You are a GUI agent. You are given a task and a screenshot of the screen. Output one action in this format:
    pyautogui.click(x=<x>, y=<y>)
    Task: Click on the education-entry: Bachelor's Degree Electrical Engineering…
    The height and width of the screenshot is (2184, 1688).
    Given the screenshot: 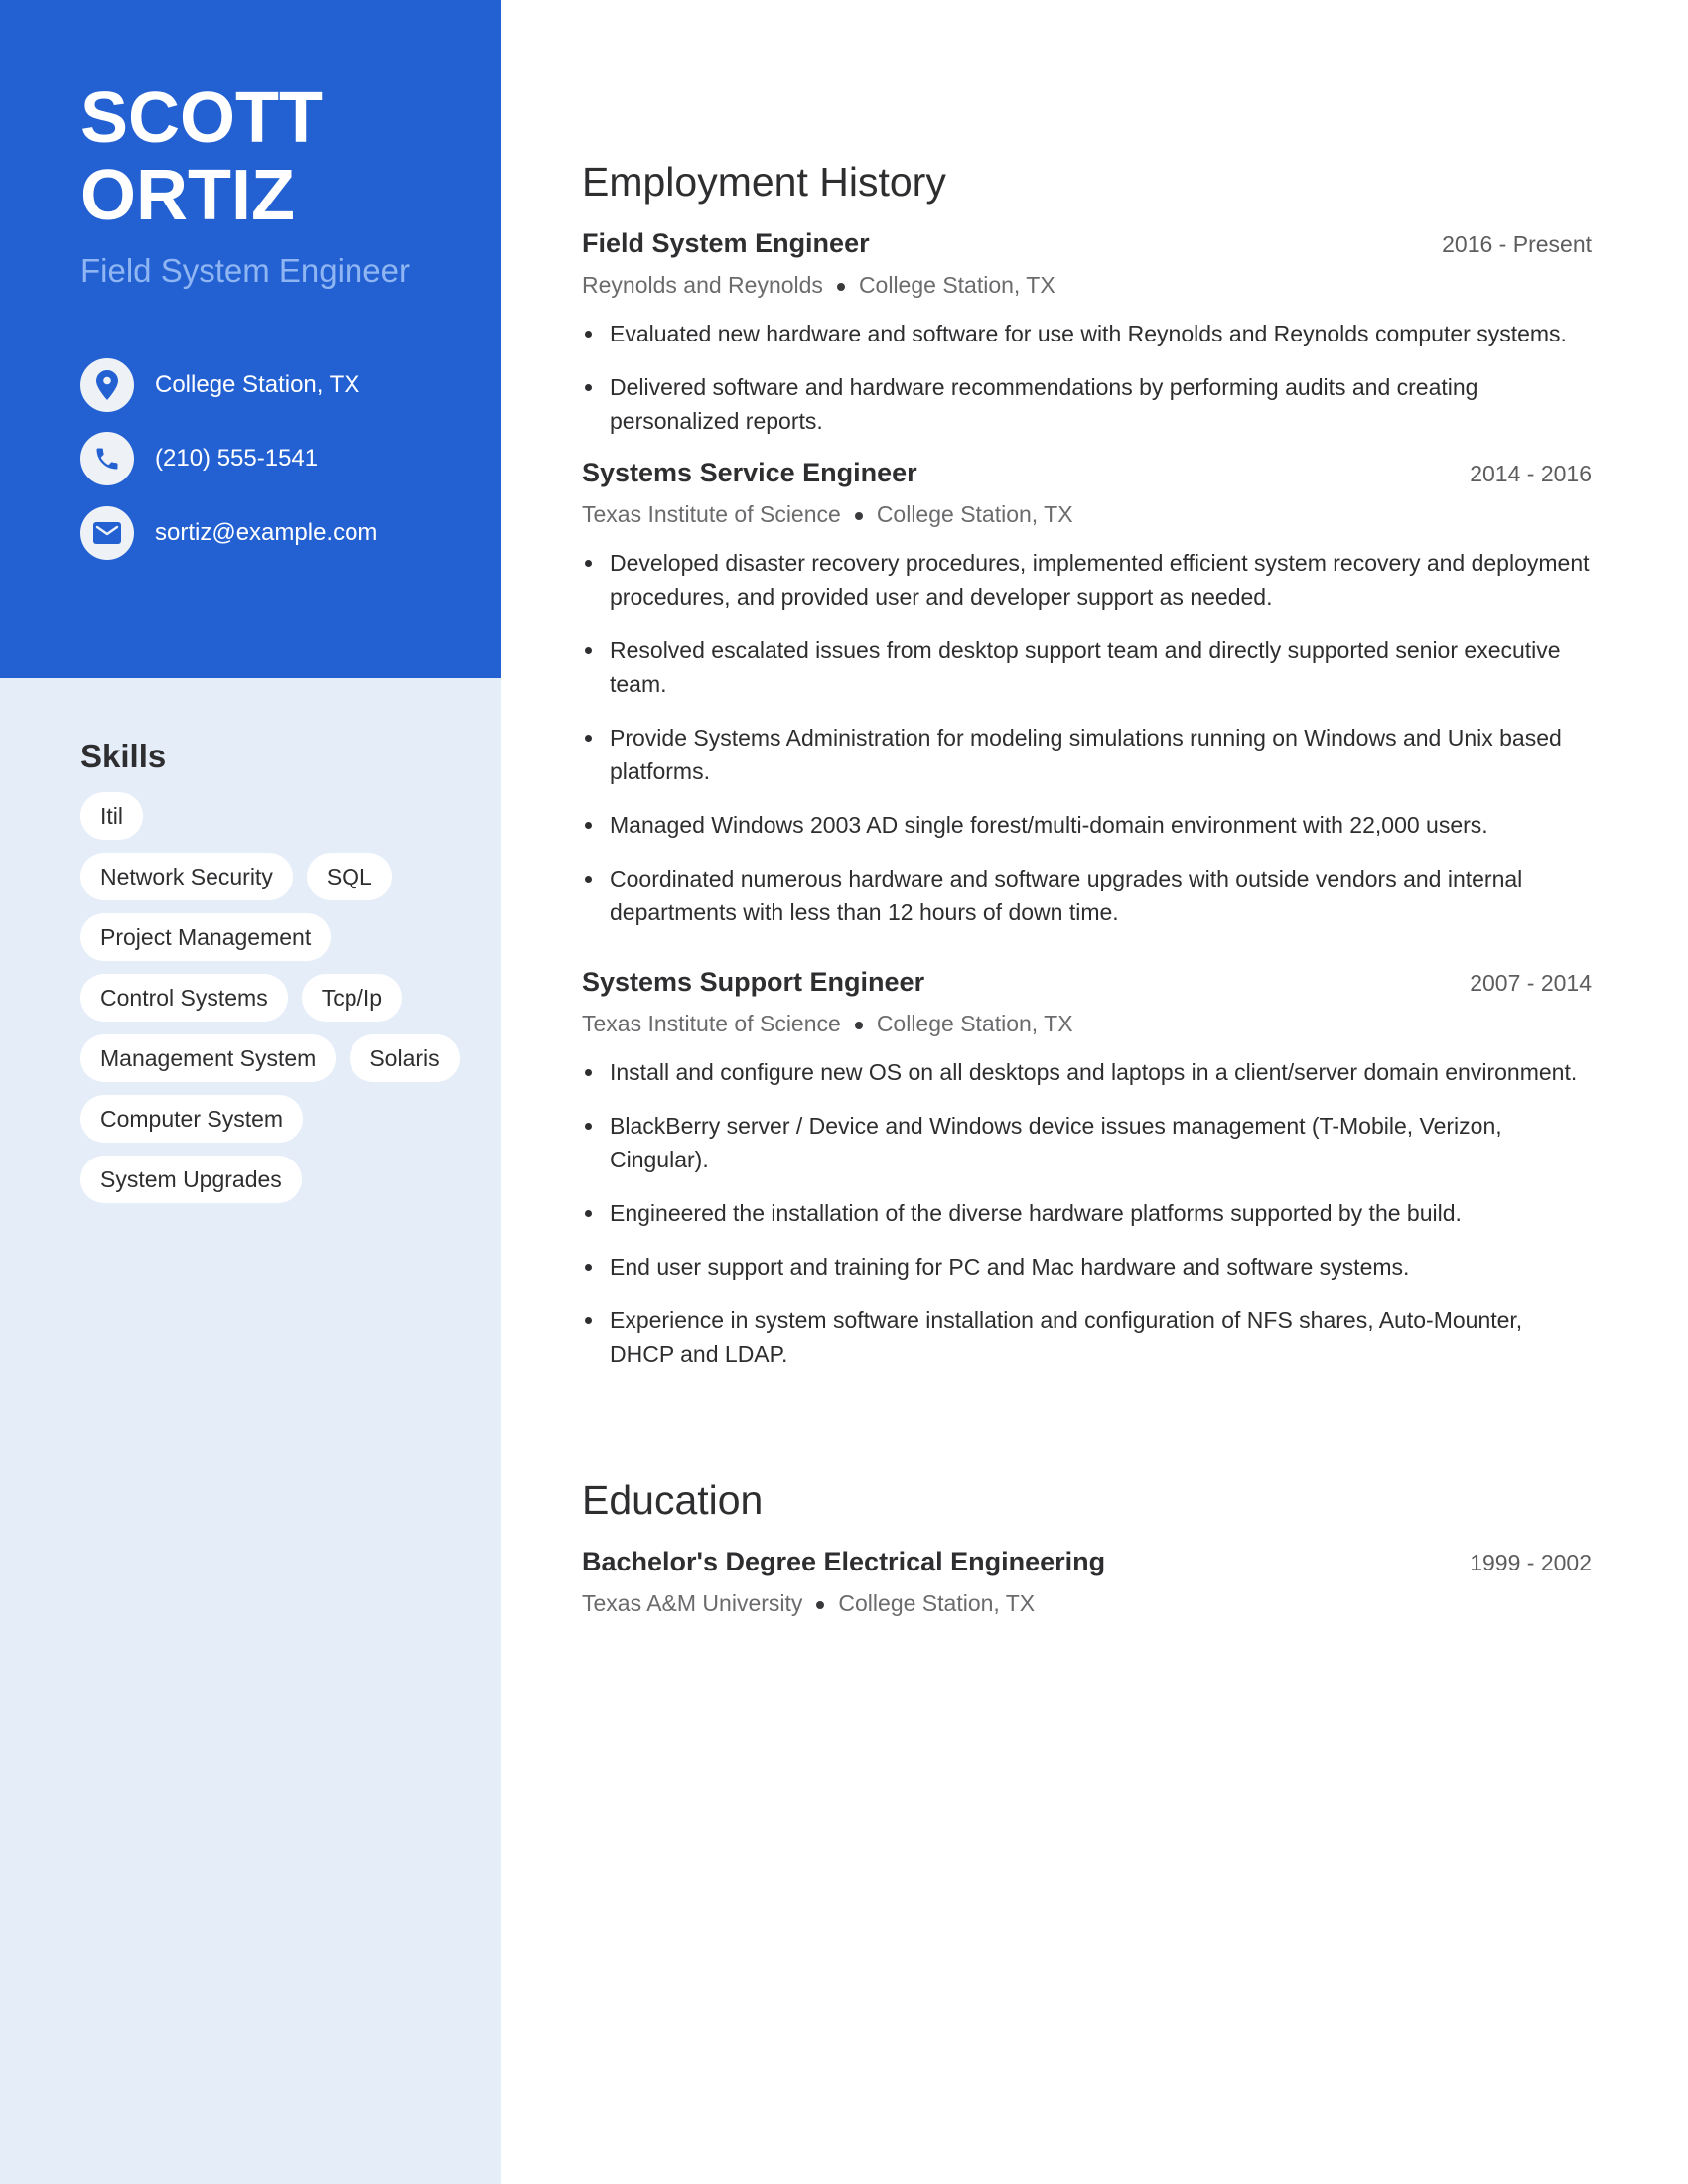 What is the action you would take?
    pyautogui.click(x=1087, y=1584)
    